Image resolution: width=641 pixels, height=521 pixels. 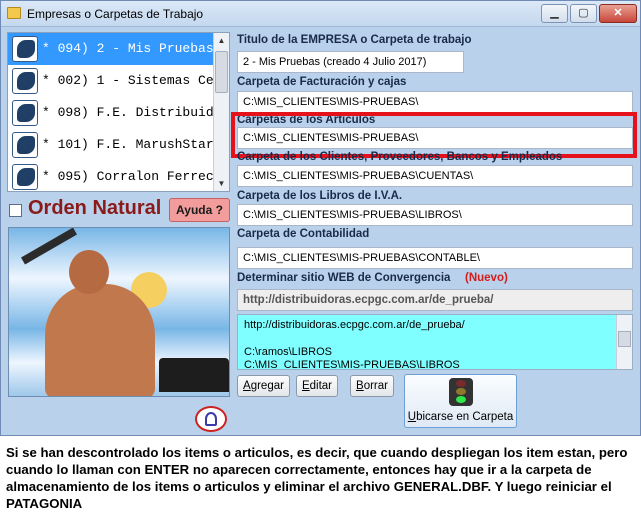 What do you see at coordinates (435, 258) in the screenshot?
I see `contabilidad-input: C:\MIS_CLIENTES\MIS-PRUEBAS\CONTABLE\` at bounding box center [435, 258].